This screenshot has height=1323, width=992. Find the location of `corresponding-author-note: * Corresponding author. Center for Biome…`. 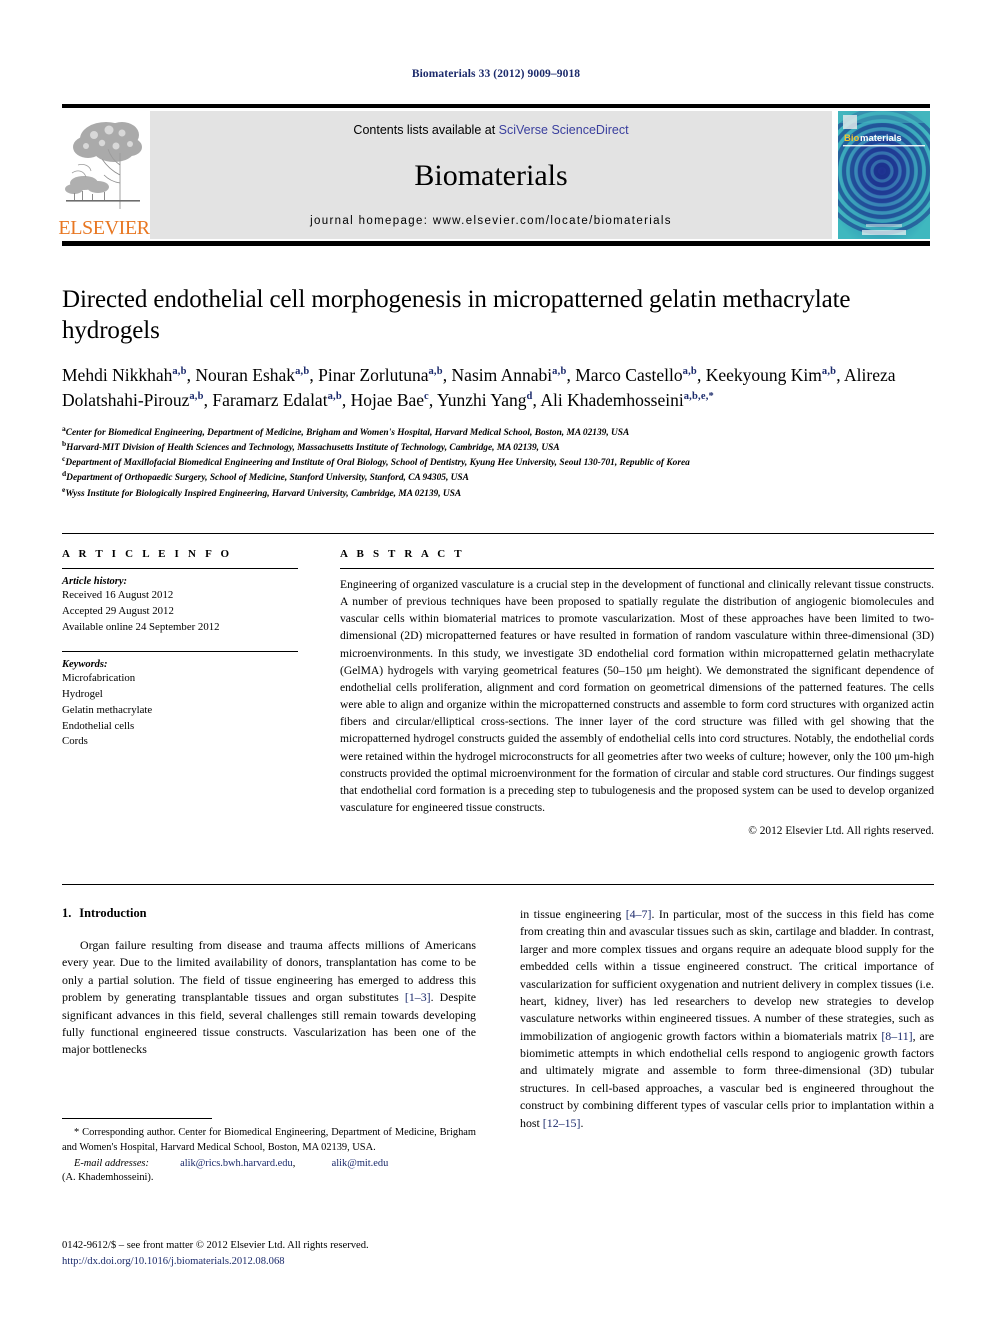

corresponding-author-note: * Corresponding author. Center for Biome… is located at coordinates (269, 1140).